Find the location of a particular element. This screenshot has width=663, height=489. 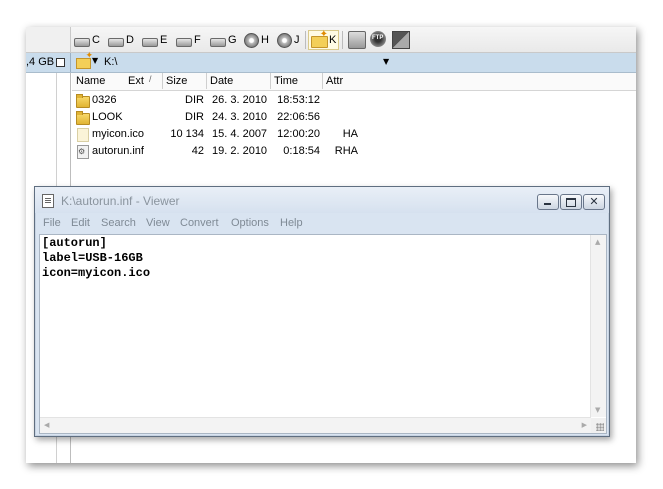

left-pane-toolbar is located at coordinates (48, 39).